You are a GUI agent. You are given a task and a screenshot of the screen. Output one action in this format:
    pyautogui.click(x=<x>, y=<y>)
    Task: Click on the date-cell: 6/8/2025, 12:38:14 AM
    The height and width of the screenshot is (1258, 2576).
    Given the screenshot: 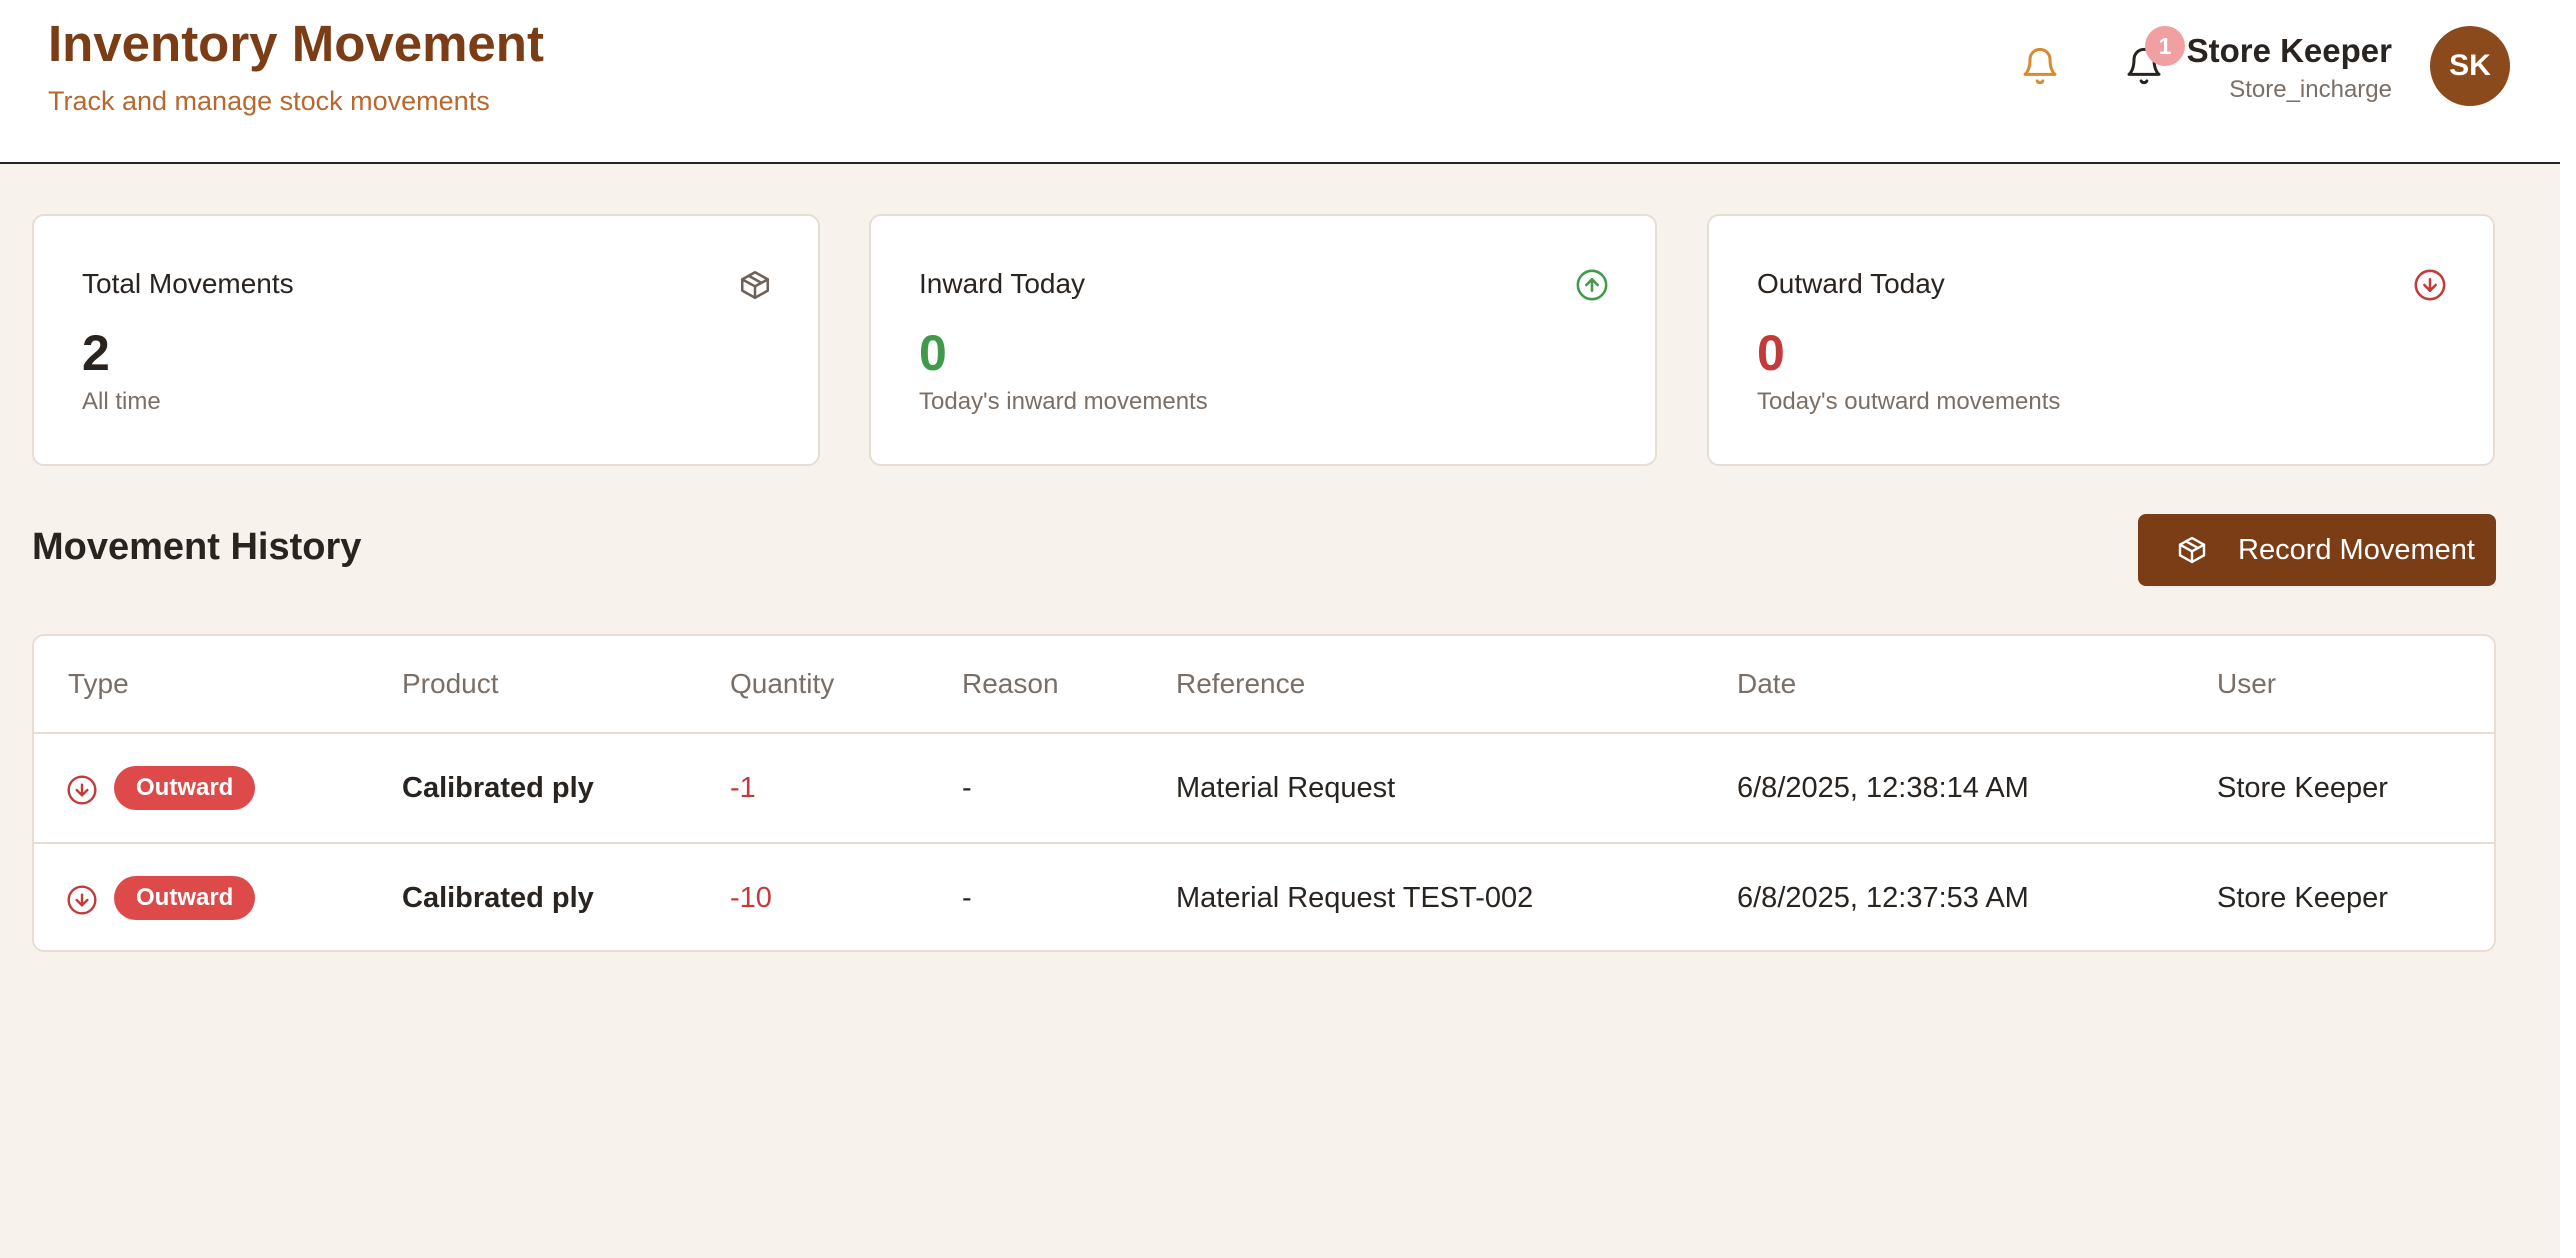 What is the action you would take?
    pyautogui.click(x=1883, y=788)
    